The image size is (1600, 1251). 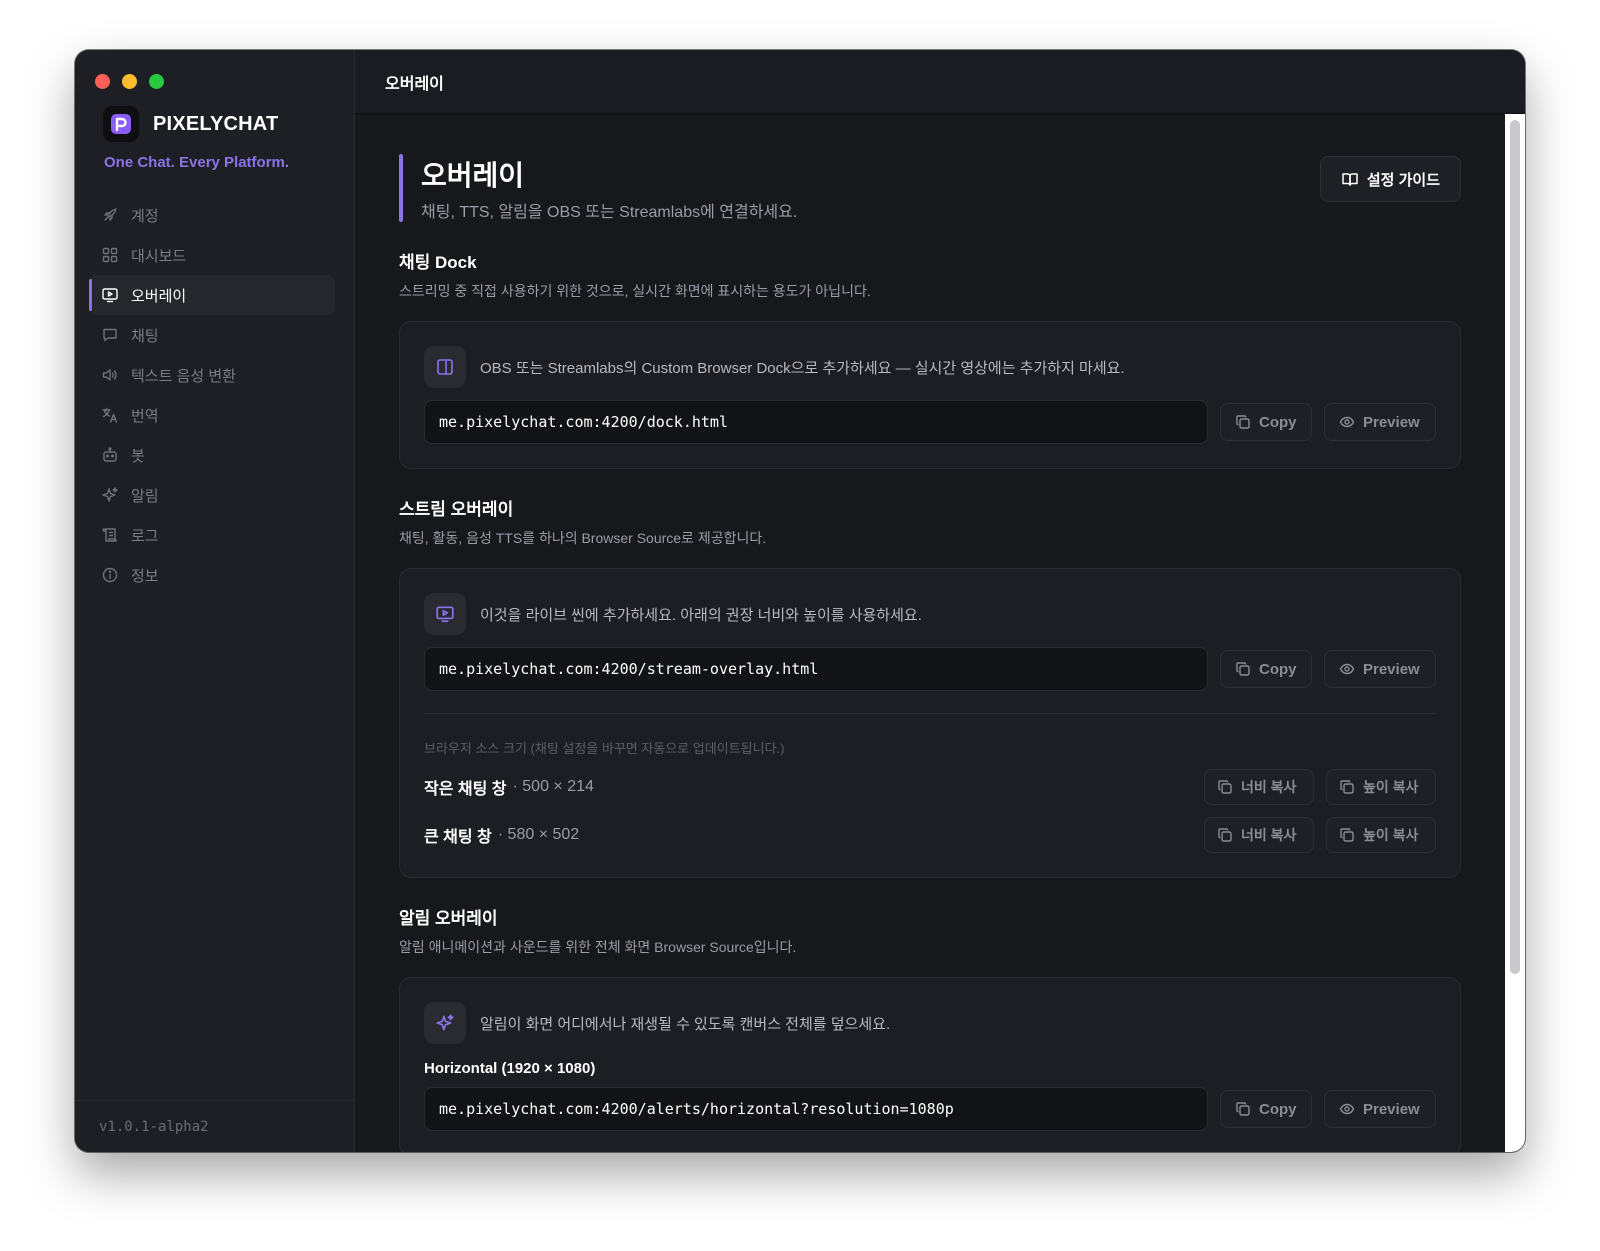 What do you see at coordinates (456, 509) in the screenshot?
I see `stream-section-title: 스트림 오버레이` at bounding box center [456, 509].